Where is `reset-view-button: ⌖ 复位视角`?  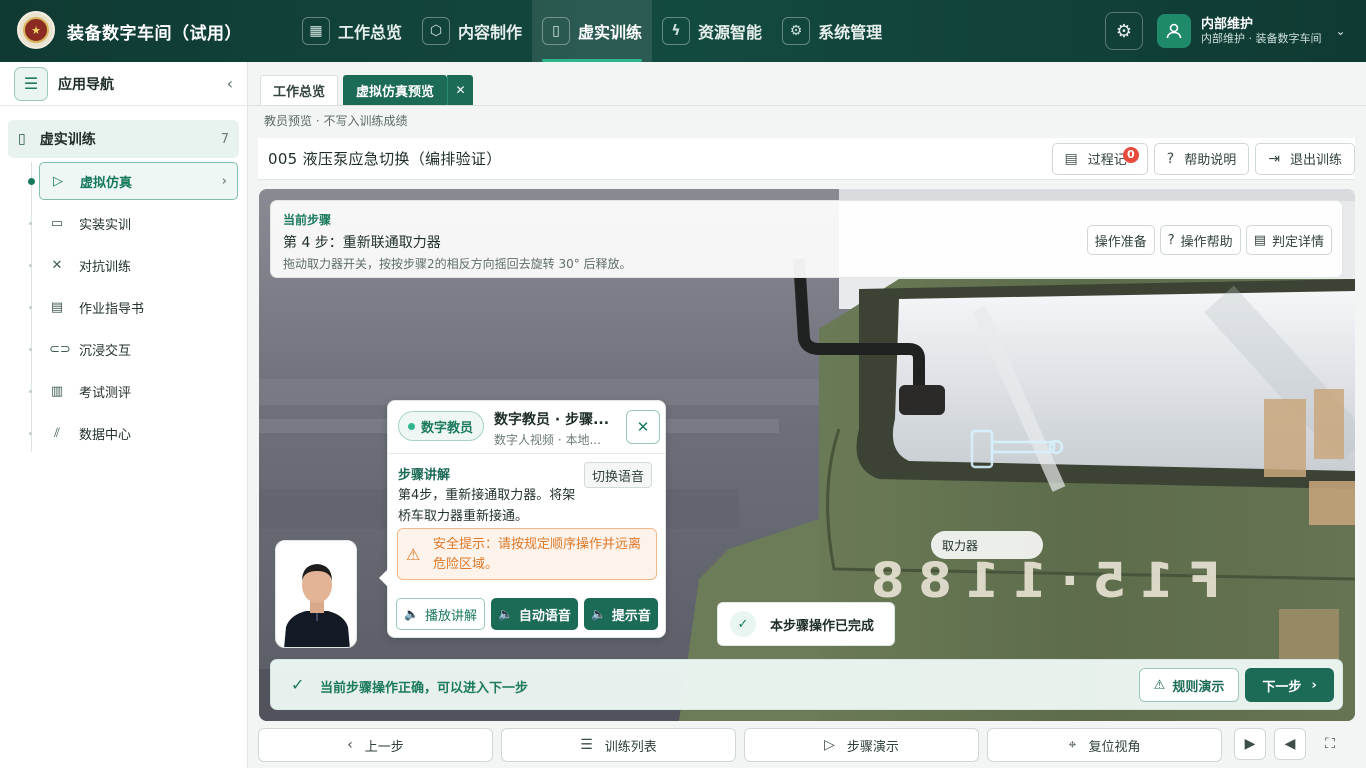
reset-view-button: ⌖ 复位视角 is located at coordinates (1104, 745).